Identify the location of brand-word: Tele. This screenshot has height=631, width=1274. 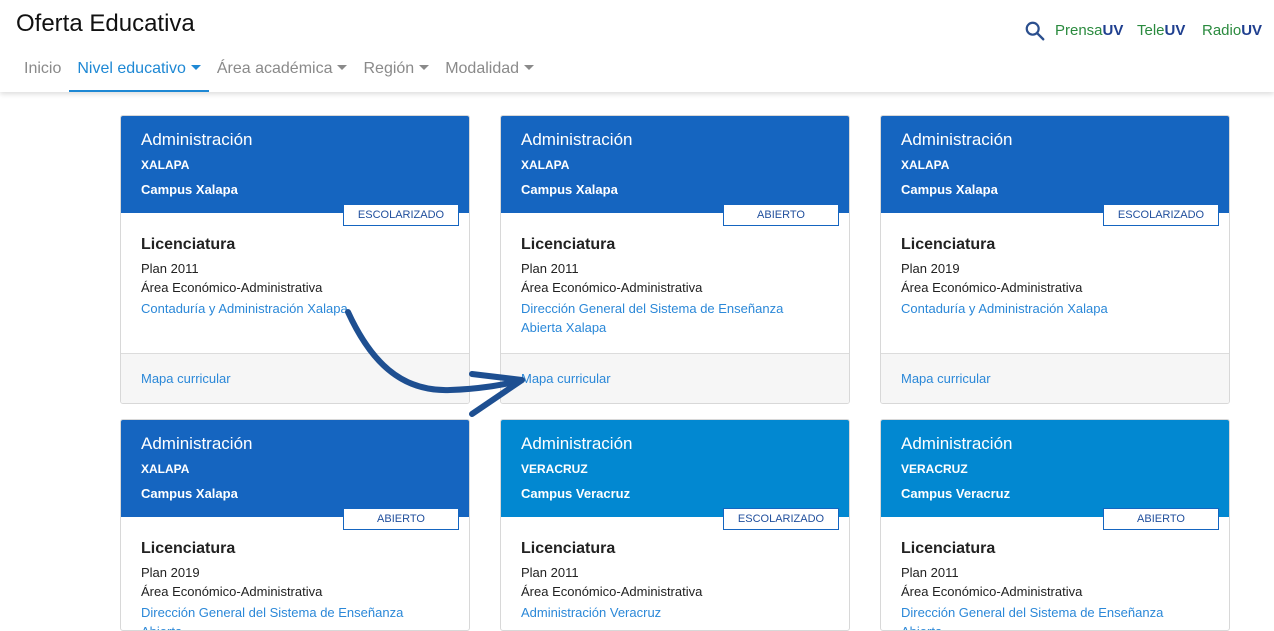
(1151, 30).